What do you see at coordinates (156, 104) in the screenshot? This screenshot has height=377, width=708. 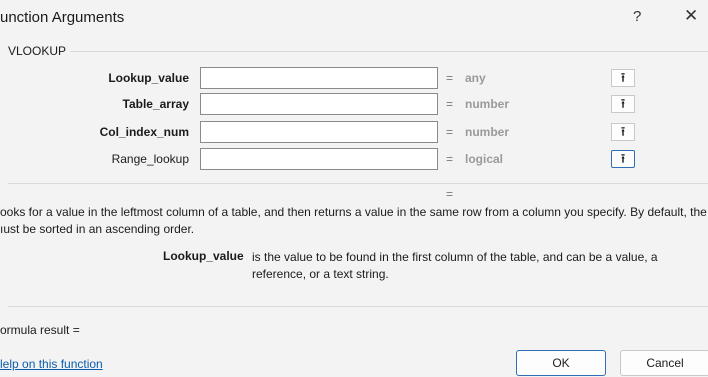 I see `argument-label: Table_array` at bounding box center [156, 104].